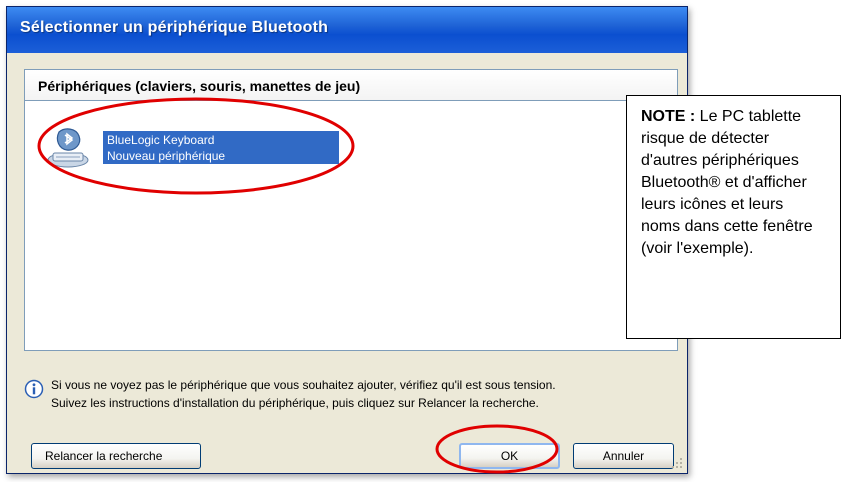 Image resolution: width=851 pixels, height=482 pixels. I want to click on info-icon, so click(34, 389).